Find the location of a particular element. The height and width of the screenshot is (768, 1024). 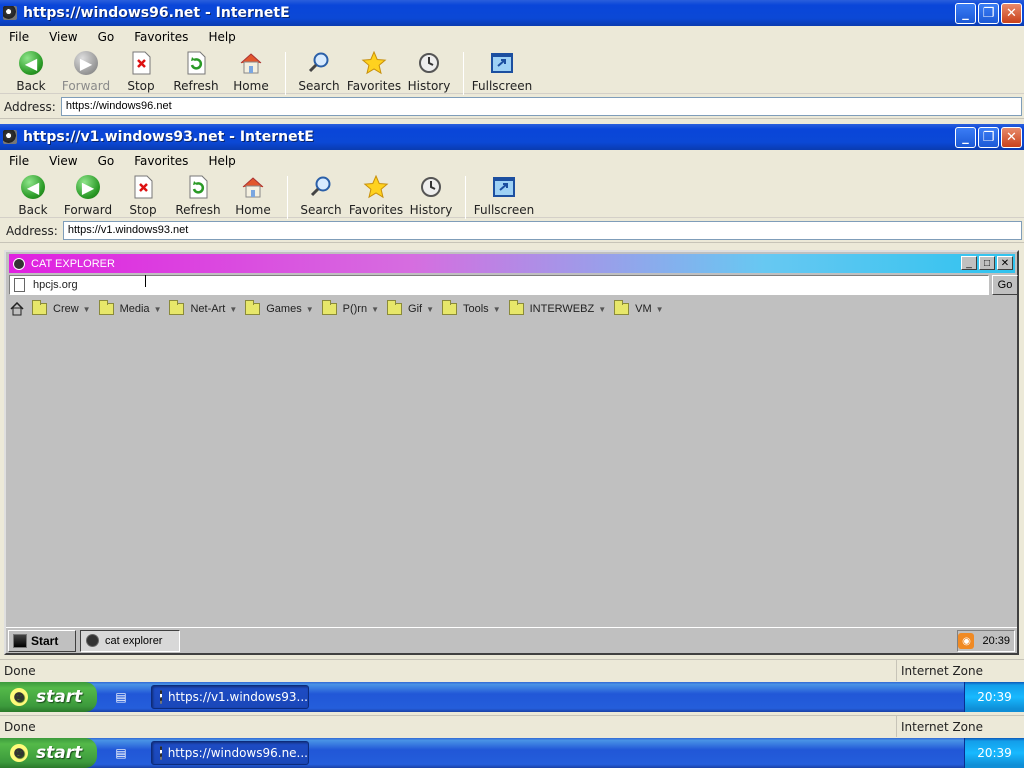

refresh-icon is located at coordinates (198, 187).